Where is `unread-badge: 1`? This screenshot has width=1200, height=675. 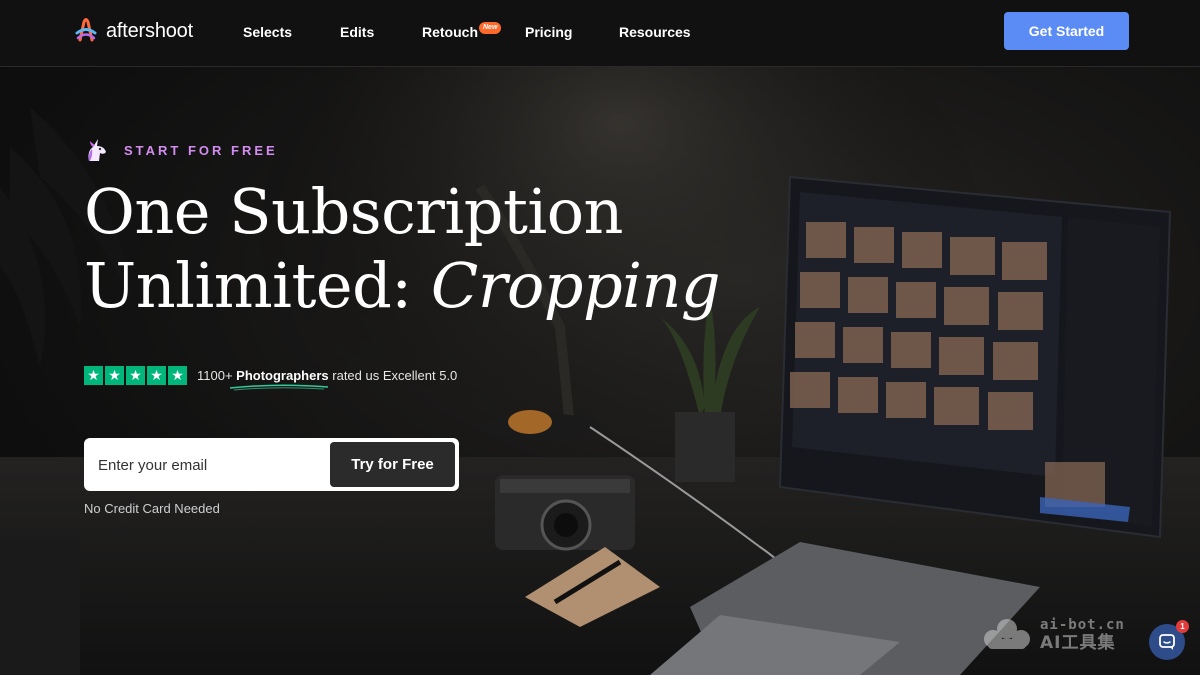
unread-badge: 1 is located at coordinates (1182, 626).